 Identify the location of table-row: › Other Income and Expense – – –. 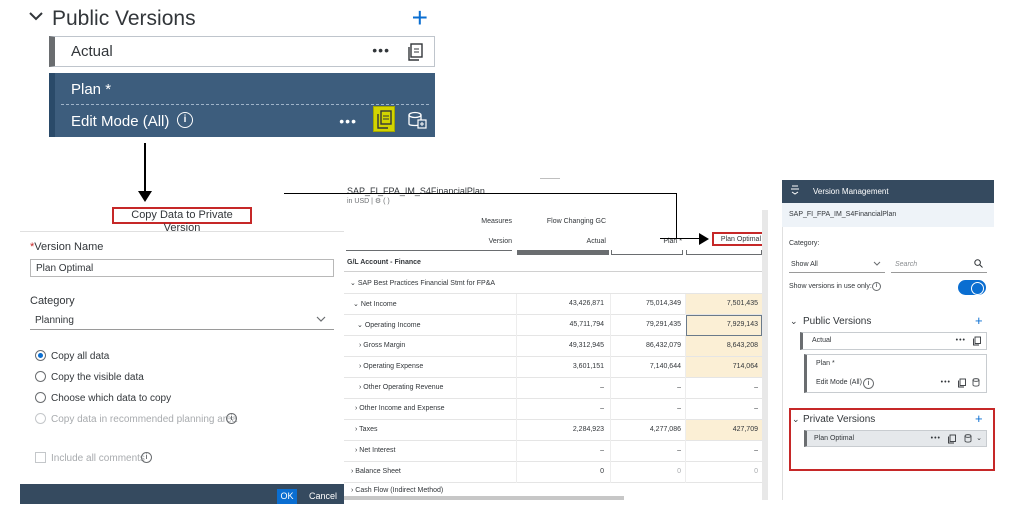
(553, 409).